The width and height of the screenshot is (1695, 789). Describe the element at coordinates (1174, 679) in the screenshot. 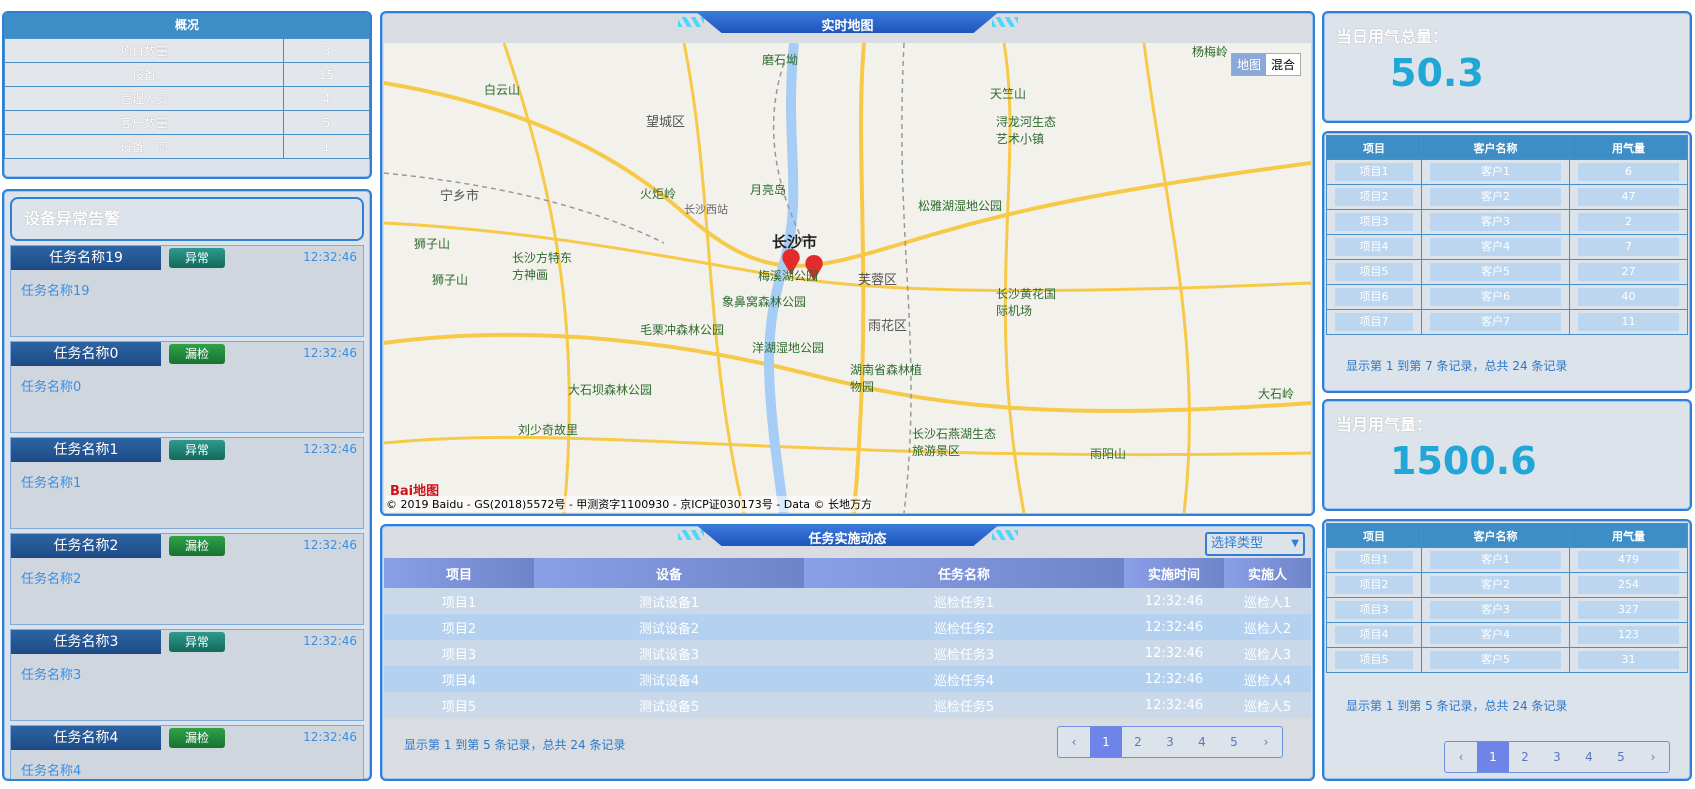

I see `table-cell: 12:32:46` at that location.